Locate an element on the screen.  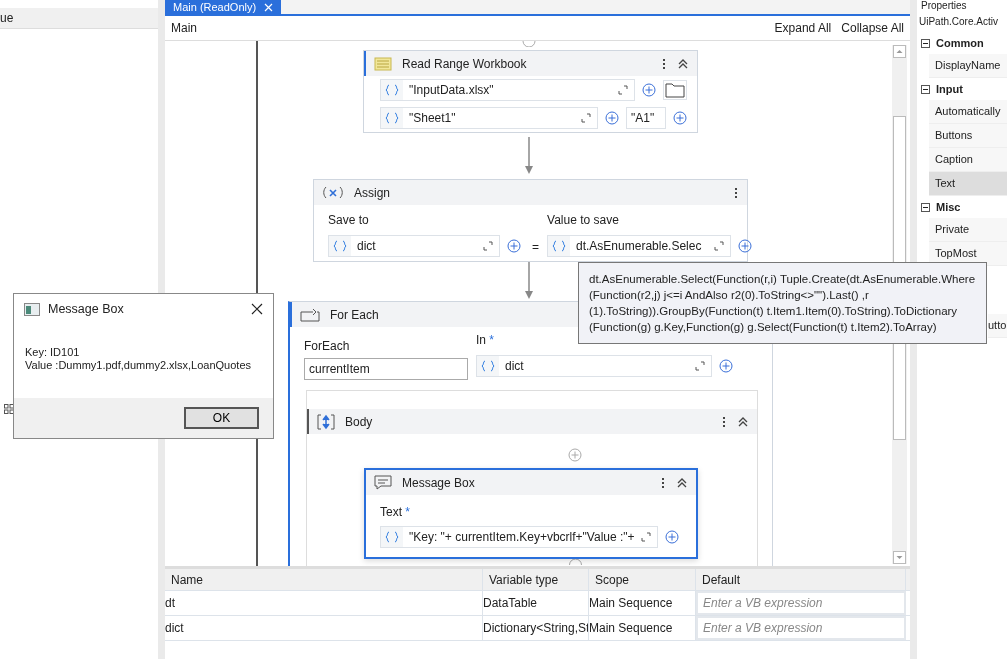
category-label: Input is located at coordinates (949, 89).